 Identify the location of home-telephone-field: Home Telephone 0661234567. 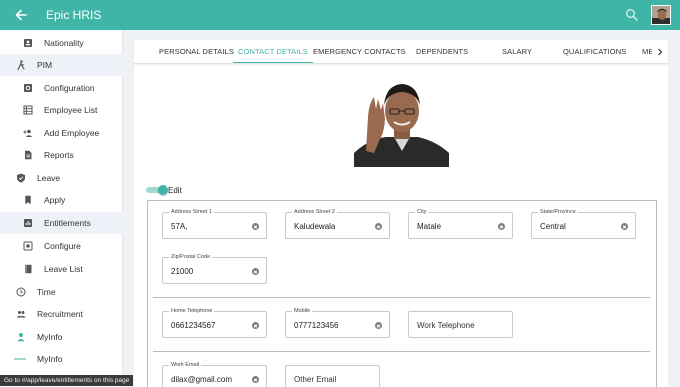
(214, 323).